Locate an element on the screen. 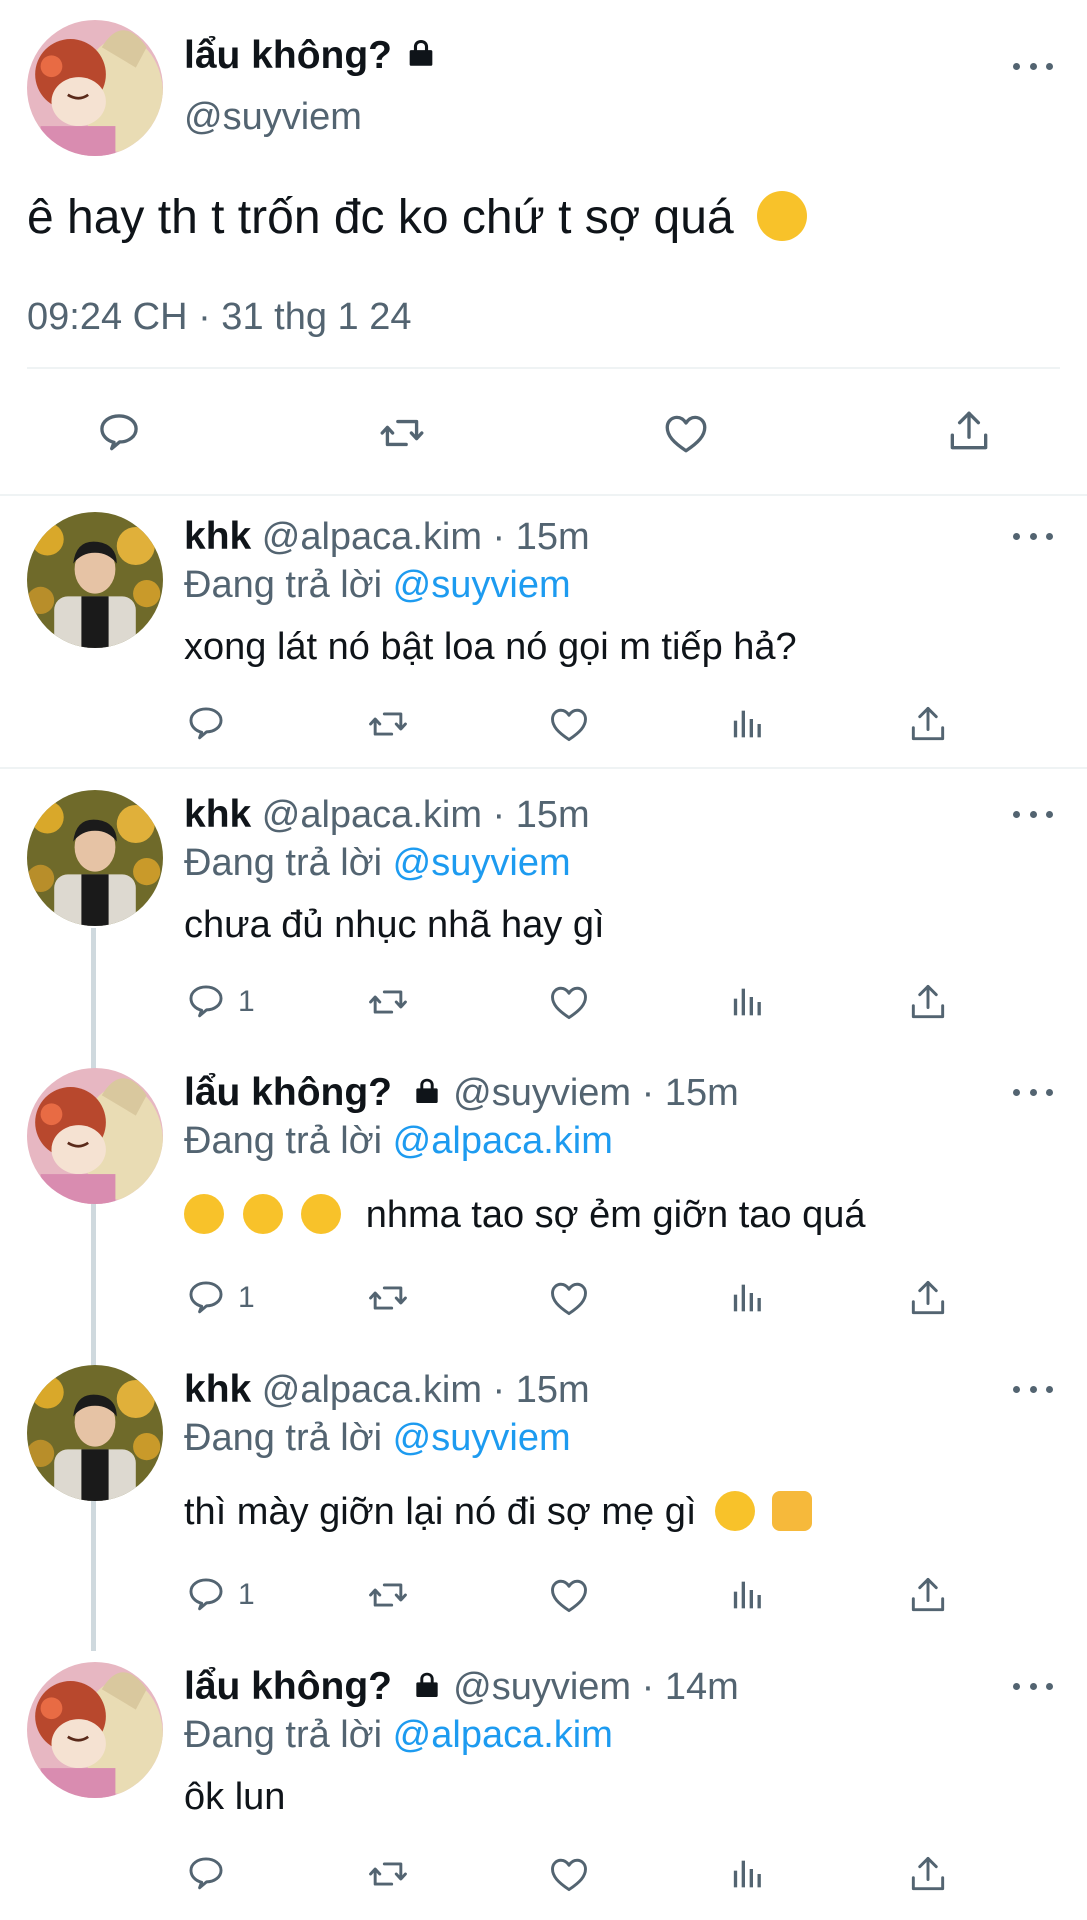 This screenshot has height=1920, width=1087. tweet-text: ê hay th t trốn đc ko chứ t sợ quá is located at coordinates (417, 217).